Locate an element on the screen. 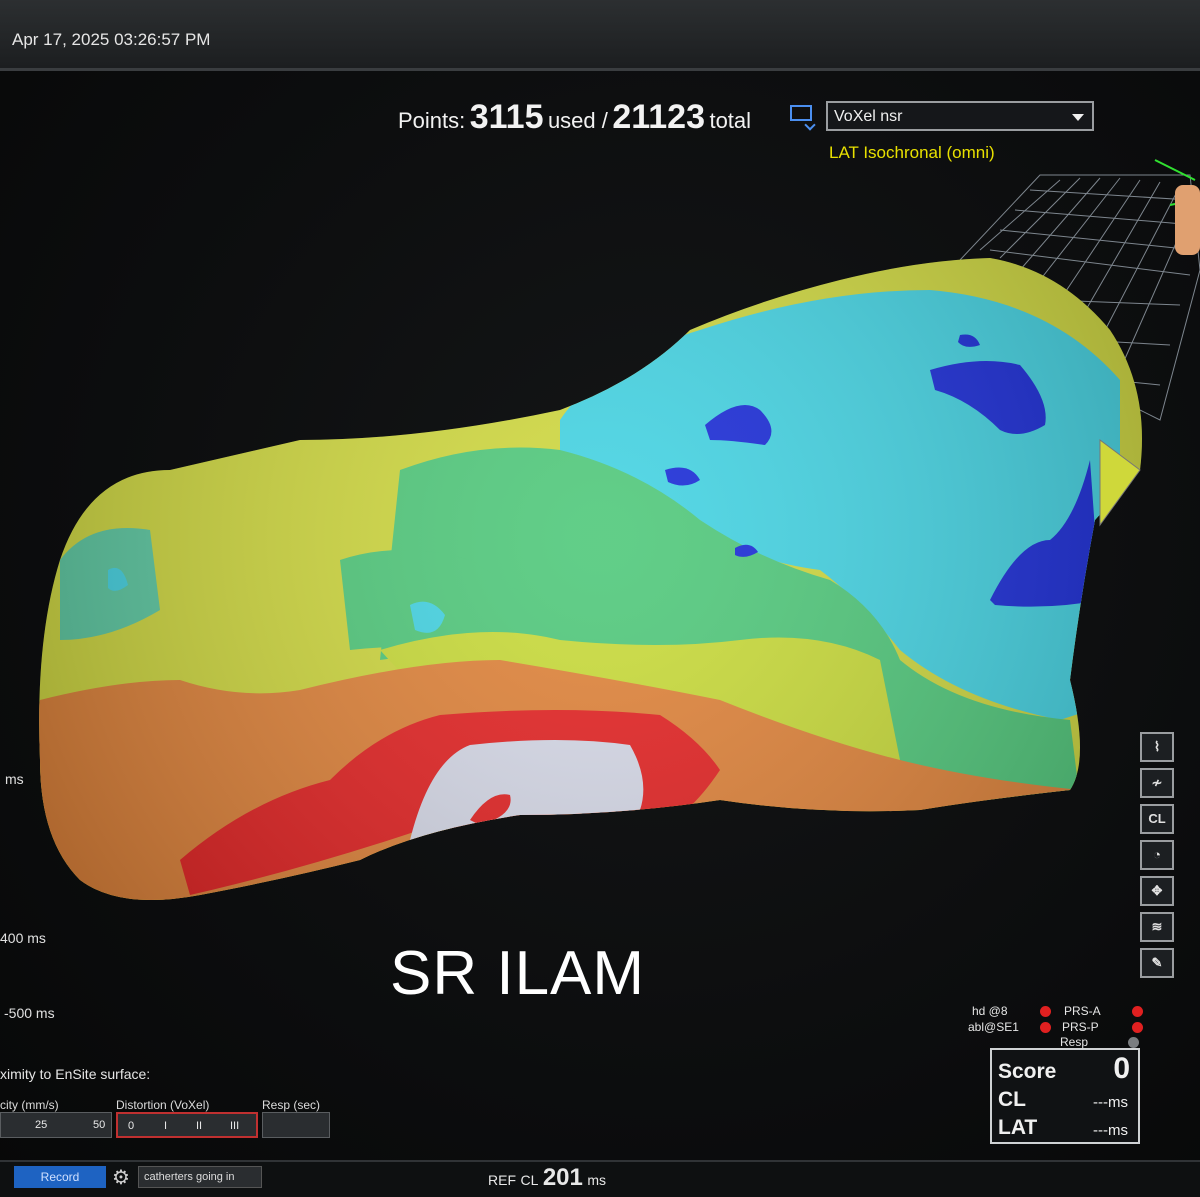 Image resolution: width=1200 pixels, height=1197 pixels. velocity-value-50: 50 is located at coordinates (99, 1125).